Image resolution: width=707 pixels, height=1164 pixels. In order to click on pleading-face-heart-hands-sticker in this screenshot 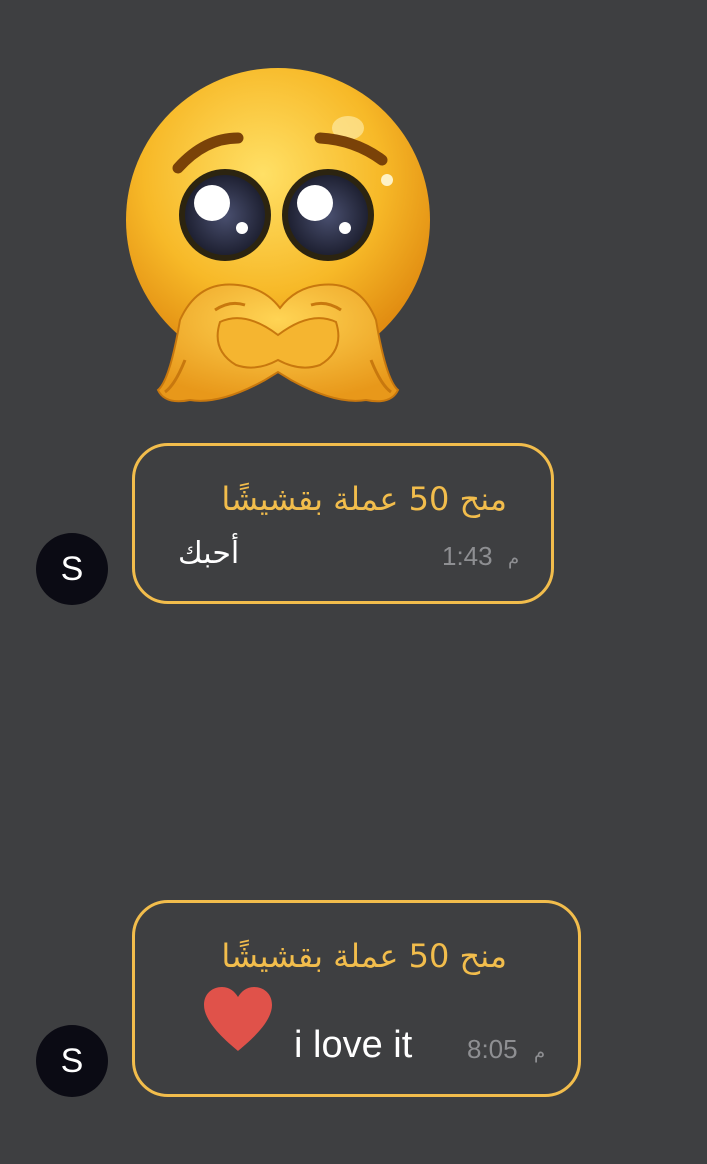, I will do `click(280, 245)`.